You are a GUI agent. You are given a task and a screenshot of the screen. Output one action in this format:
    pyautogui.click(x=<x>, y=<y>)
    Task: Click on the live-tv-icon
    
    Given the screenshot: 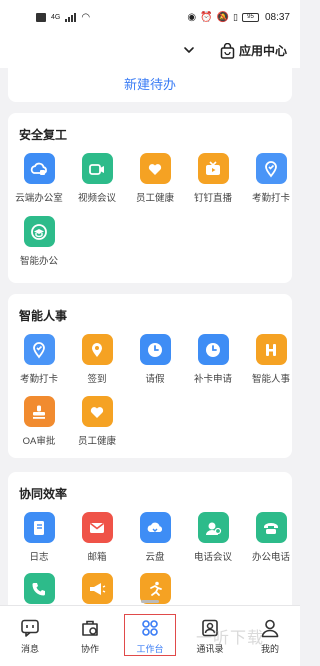 What is the action you would take?
    pyautogui.click(x=213, y=167)
    